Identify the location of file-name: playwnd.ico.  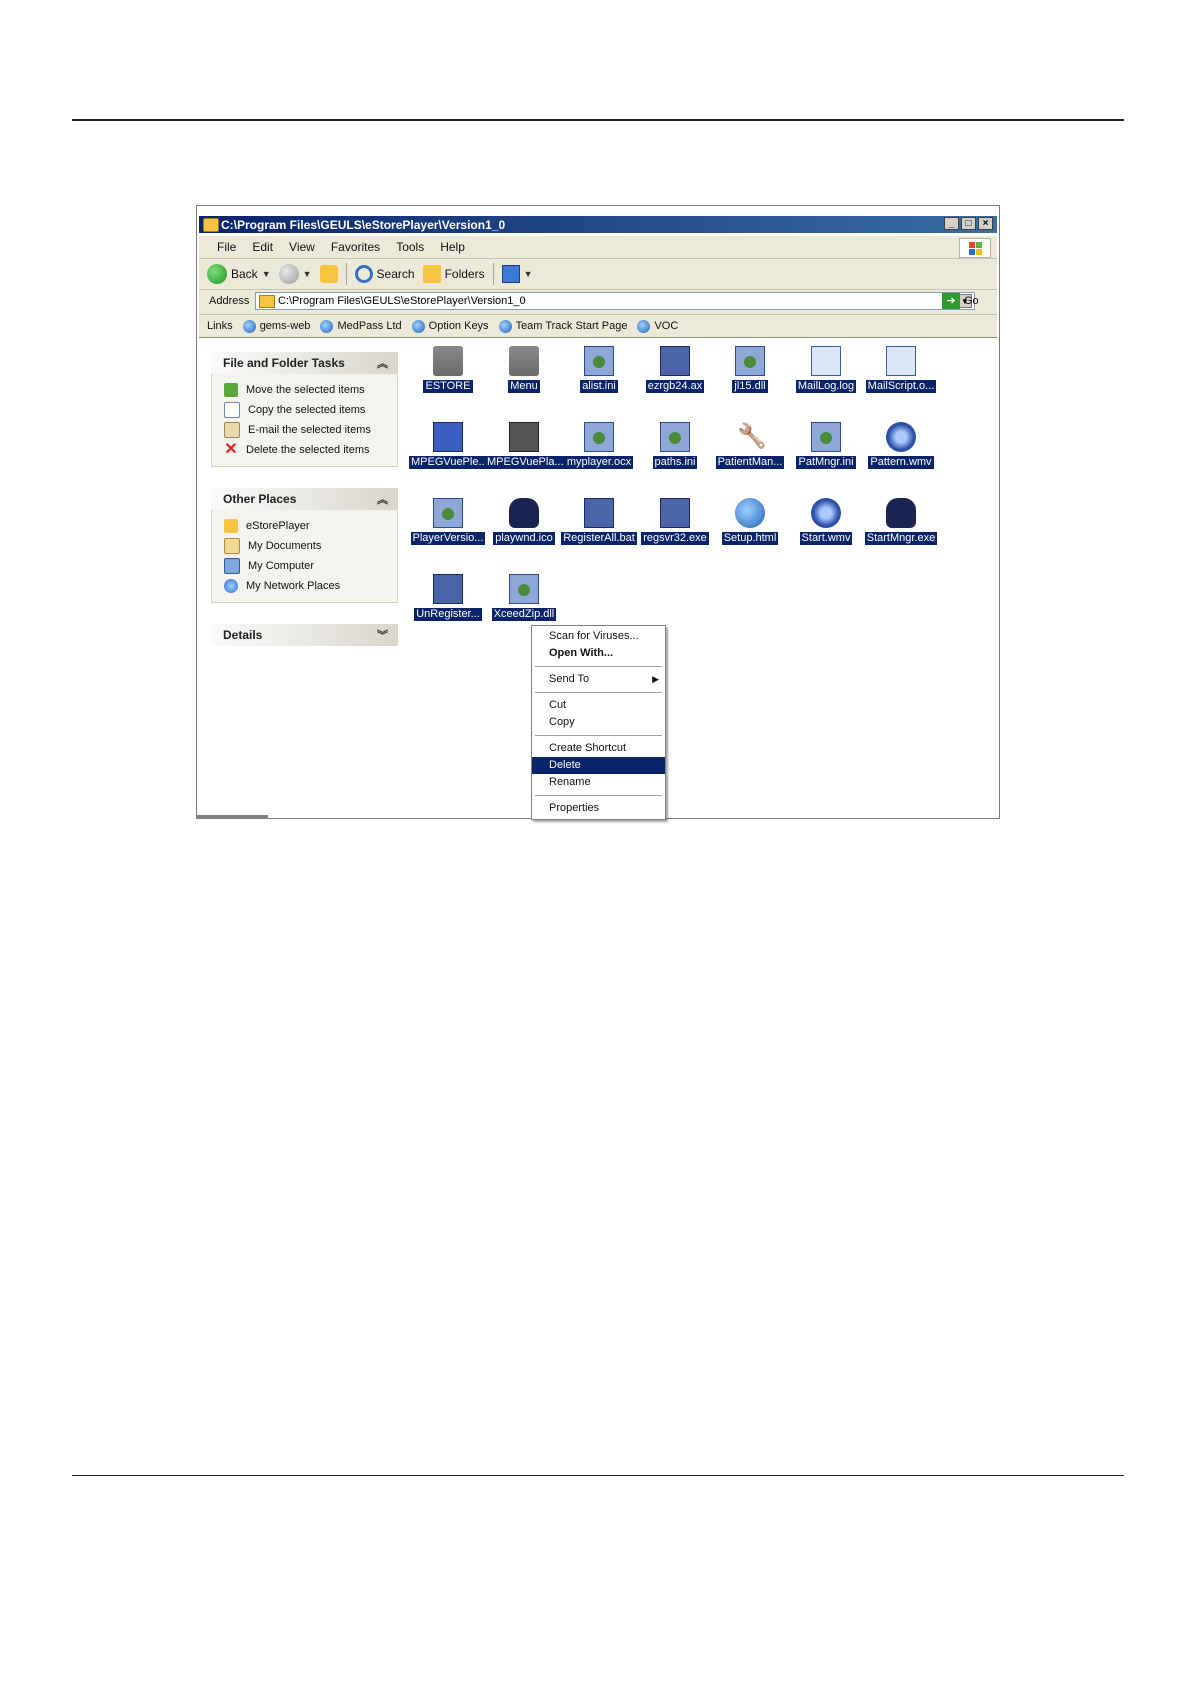
(524, 538).